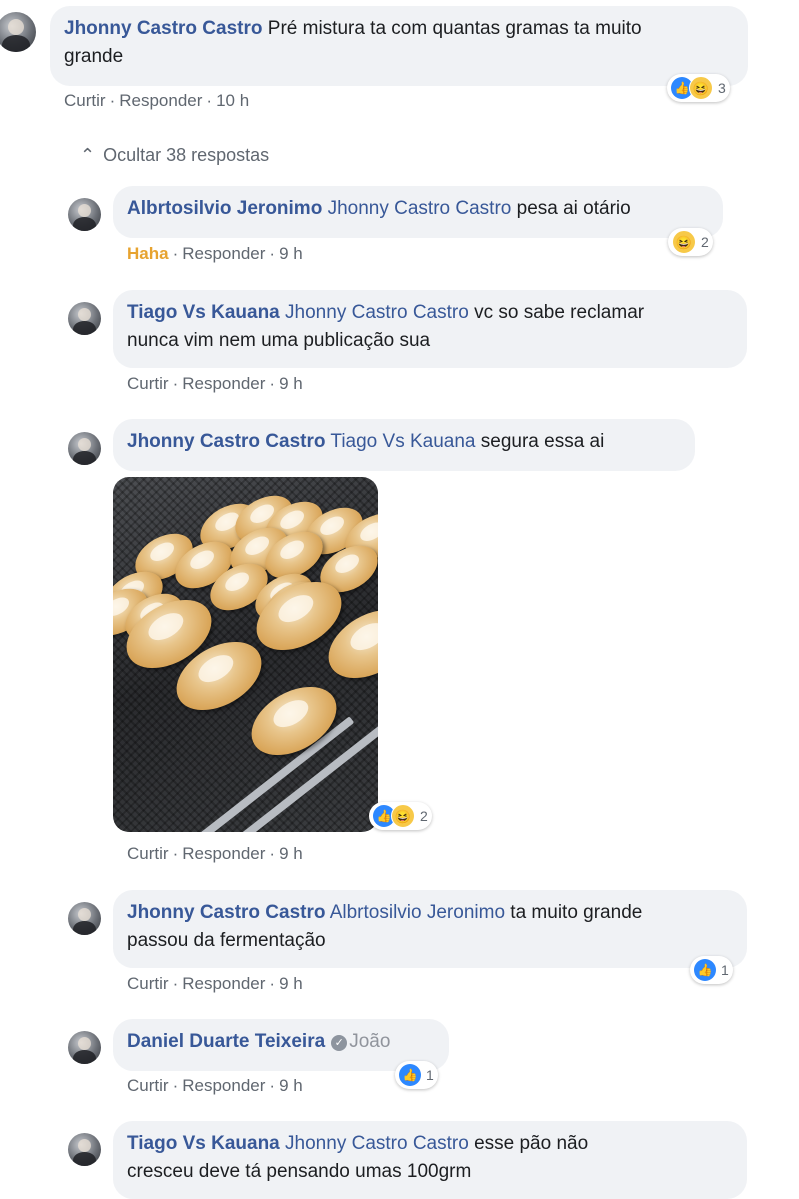  Describe the element at coordinates (245, 654) in the screenshot. I see `attached-photo-bread` at that location.